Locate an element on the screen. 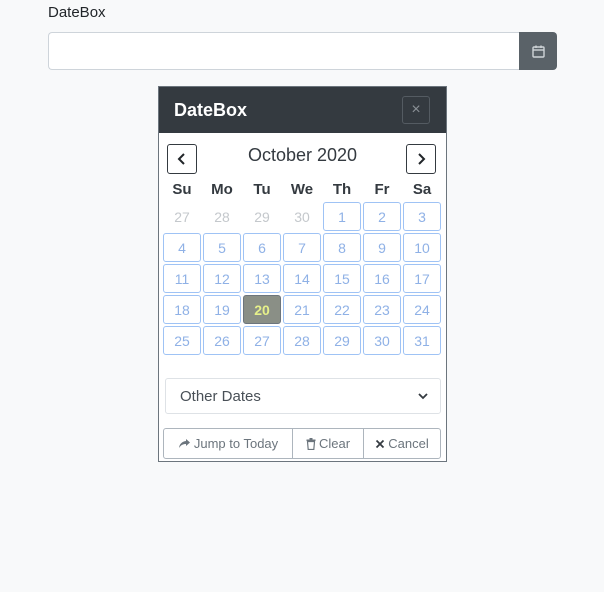 This screenshot has height=592, width=604. day-cell: 24 is located at coordinates (422, 309).